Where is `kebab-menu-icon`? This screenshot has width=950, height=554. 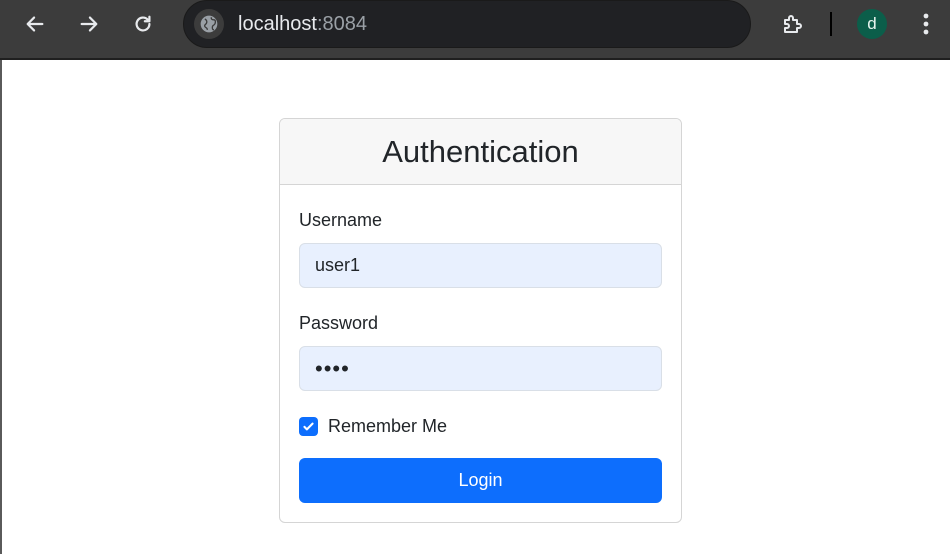
kebab-menu-icon is located at coordinates (926, 24).